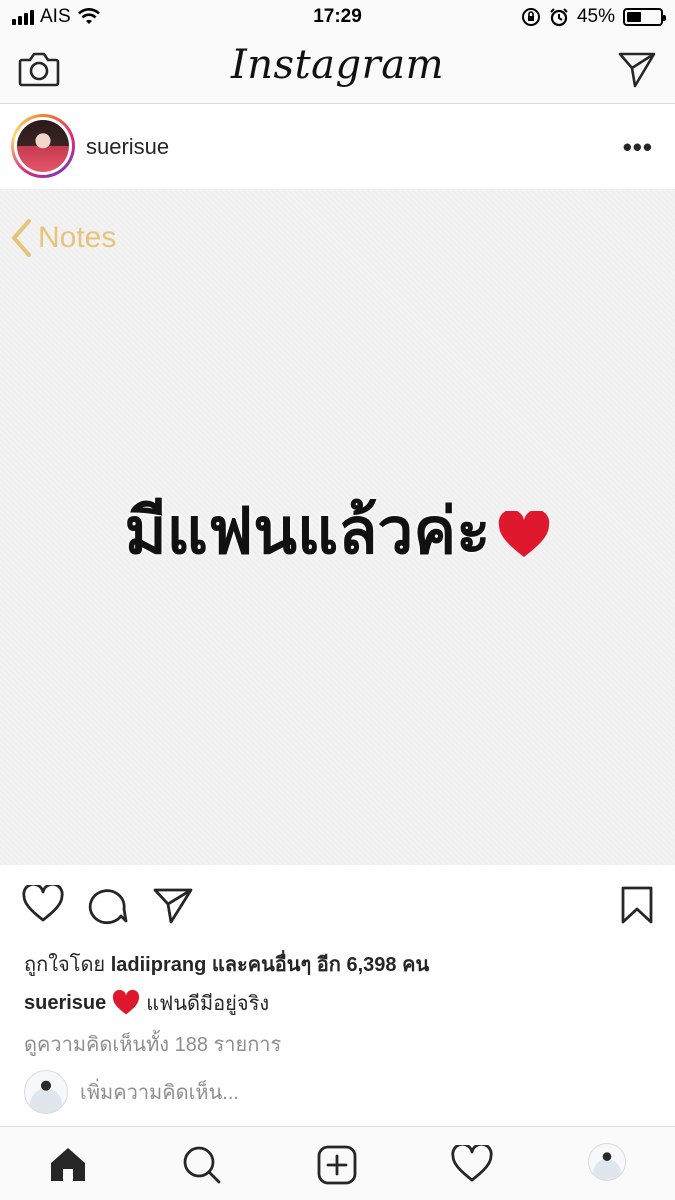 Image resolution: width=675 pixels, height=1200 pixels. I want to click on notes-back-link: Notes, so click(63, 238).